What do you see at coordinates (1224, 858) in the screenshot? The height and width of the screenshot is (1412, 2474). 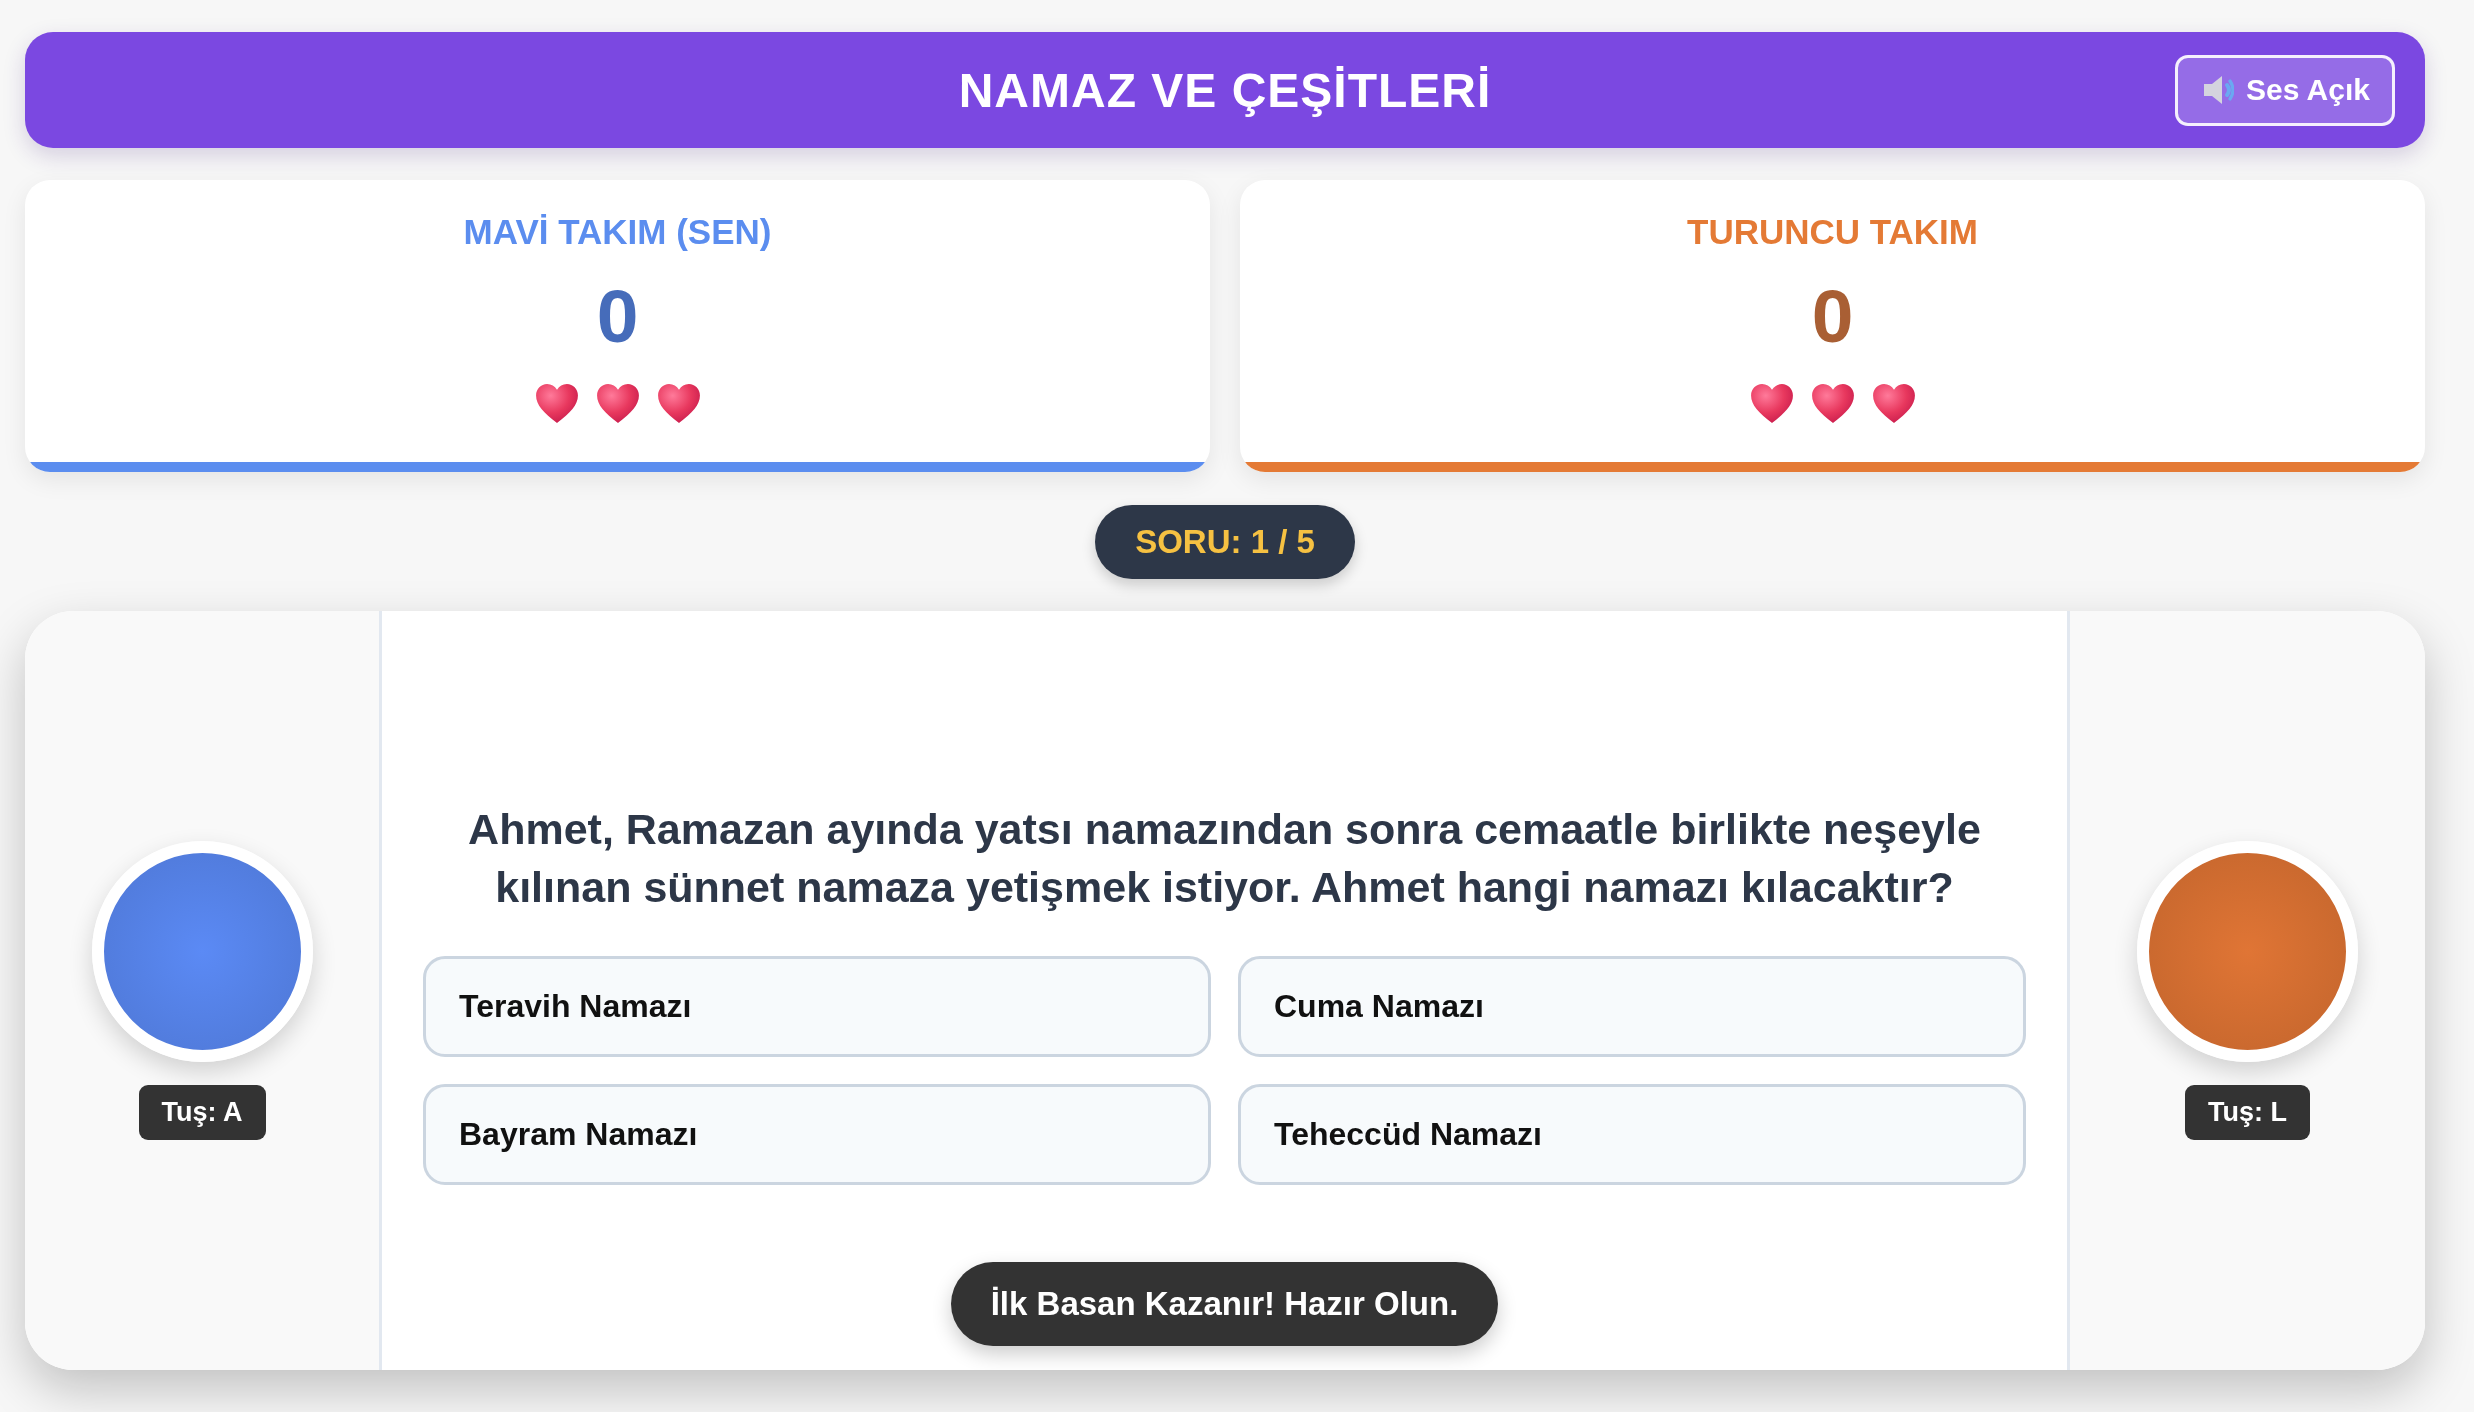 I see `question-text: Ahmet, Ramazan ayında yatsı namazından sonra cemaatle birlikte neşeyle kılınan sünnet namaza yetişmek istiyor. Ahmet hangi namazı kılacaktır?` at bounding box center [1224, 858].